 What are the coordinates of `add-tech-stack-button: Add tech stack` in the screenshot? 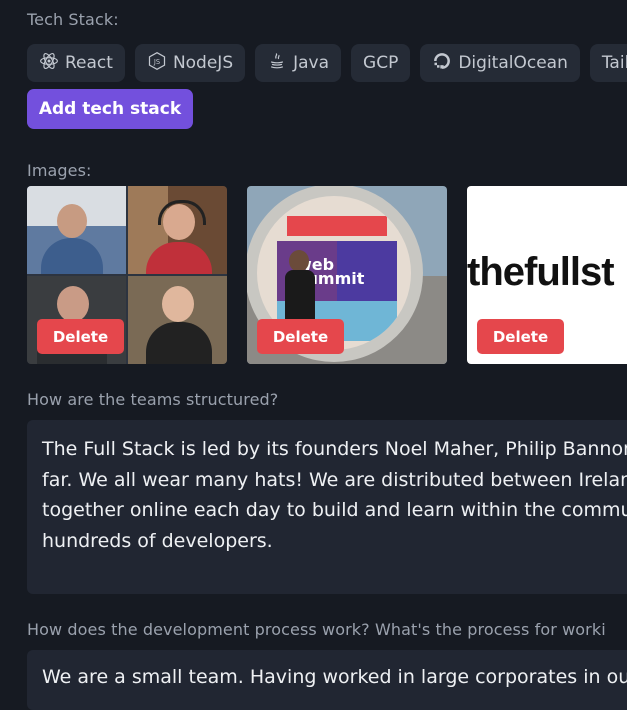 It's located at (110, 109).